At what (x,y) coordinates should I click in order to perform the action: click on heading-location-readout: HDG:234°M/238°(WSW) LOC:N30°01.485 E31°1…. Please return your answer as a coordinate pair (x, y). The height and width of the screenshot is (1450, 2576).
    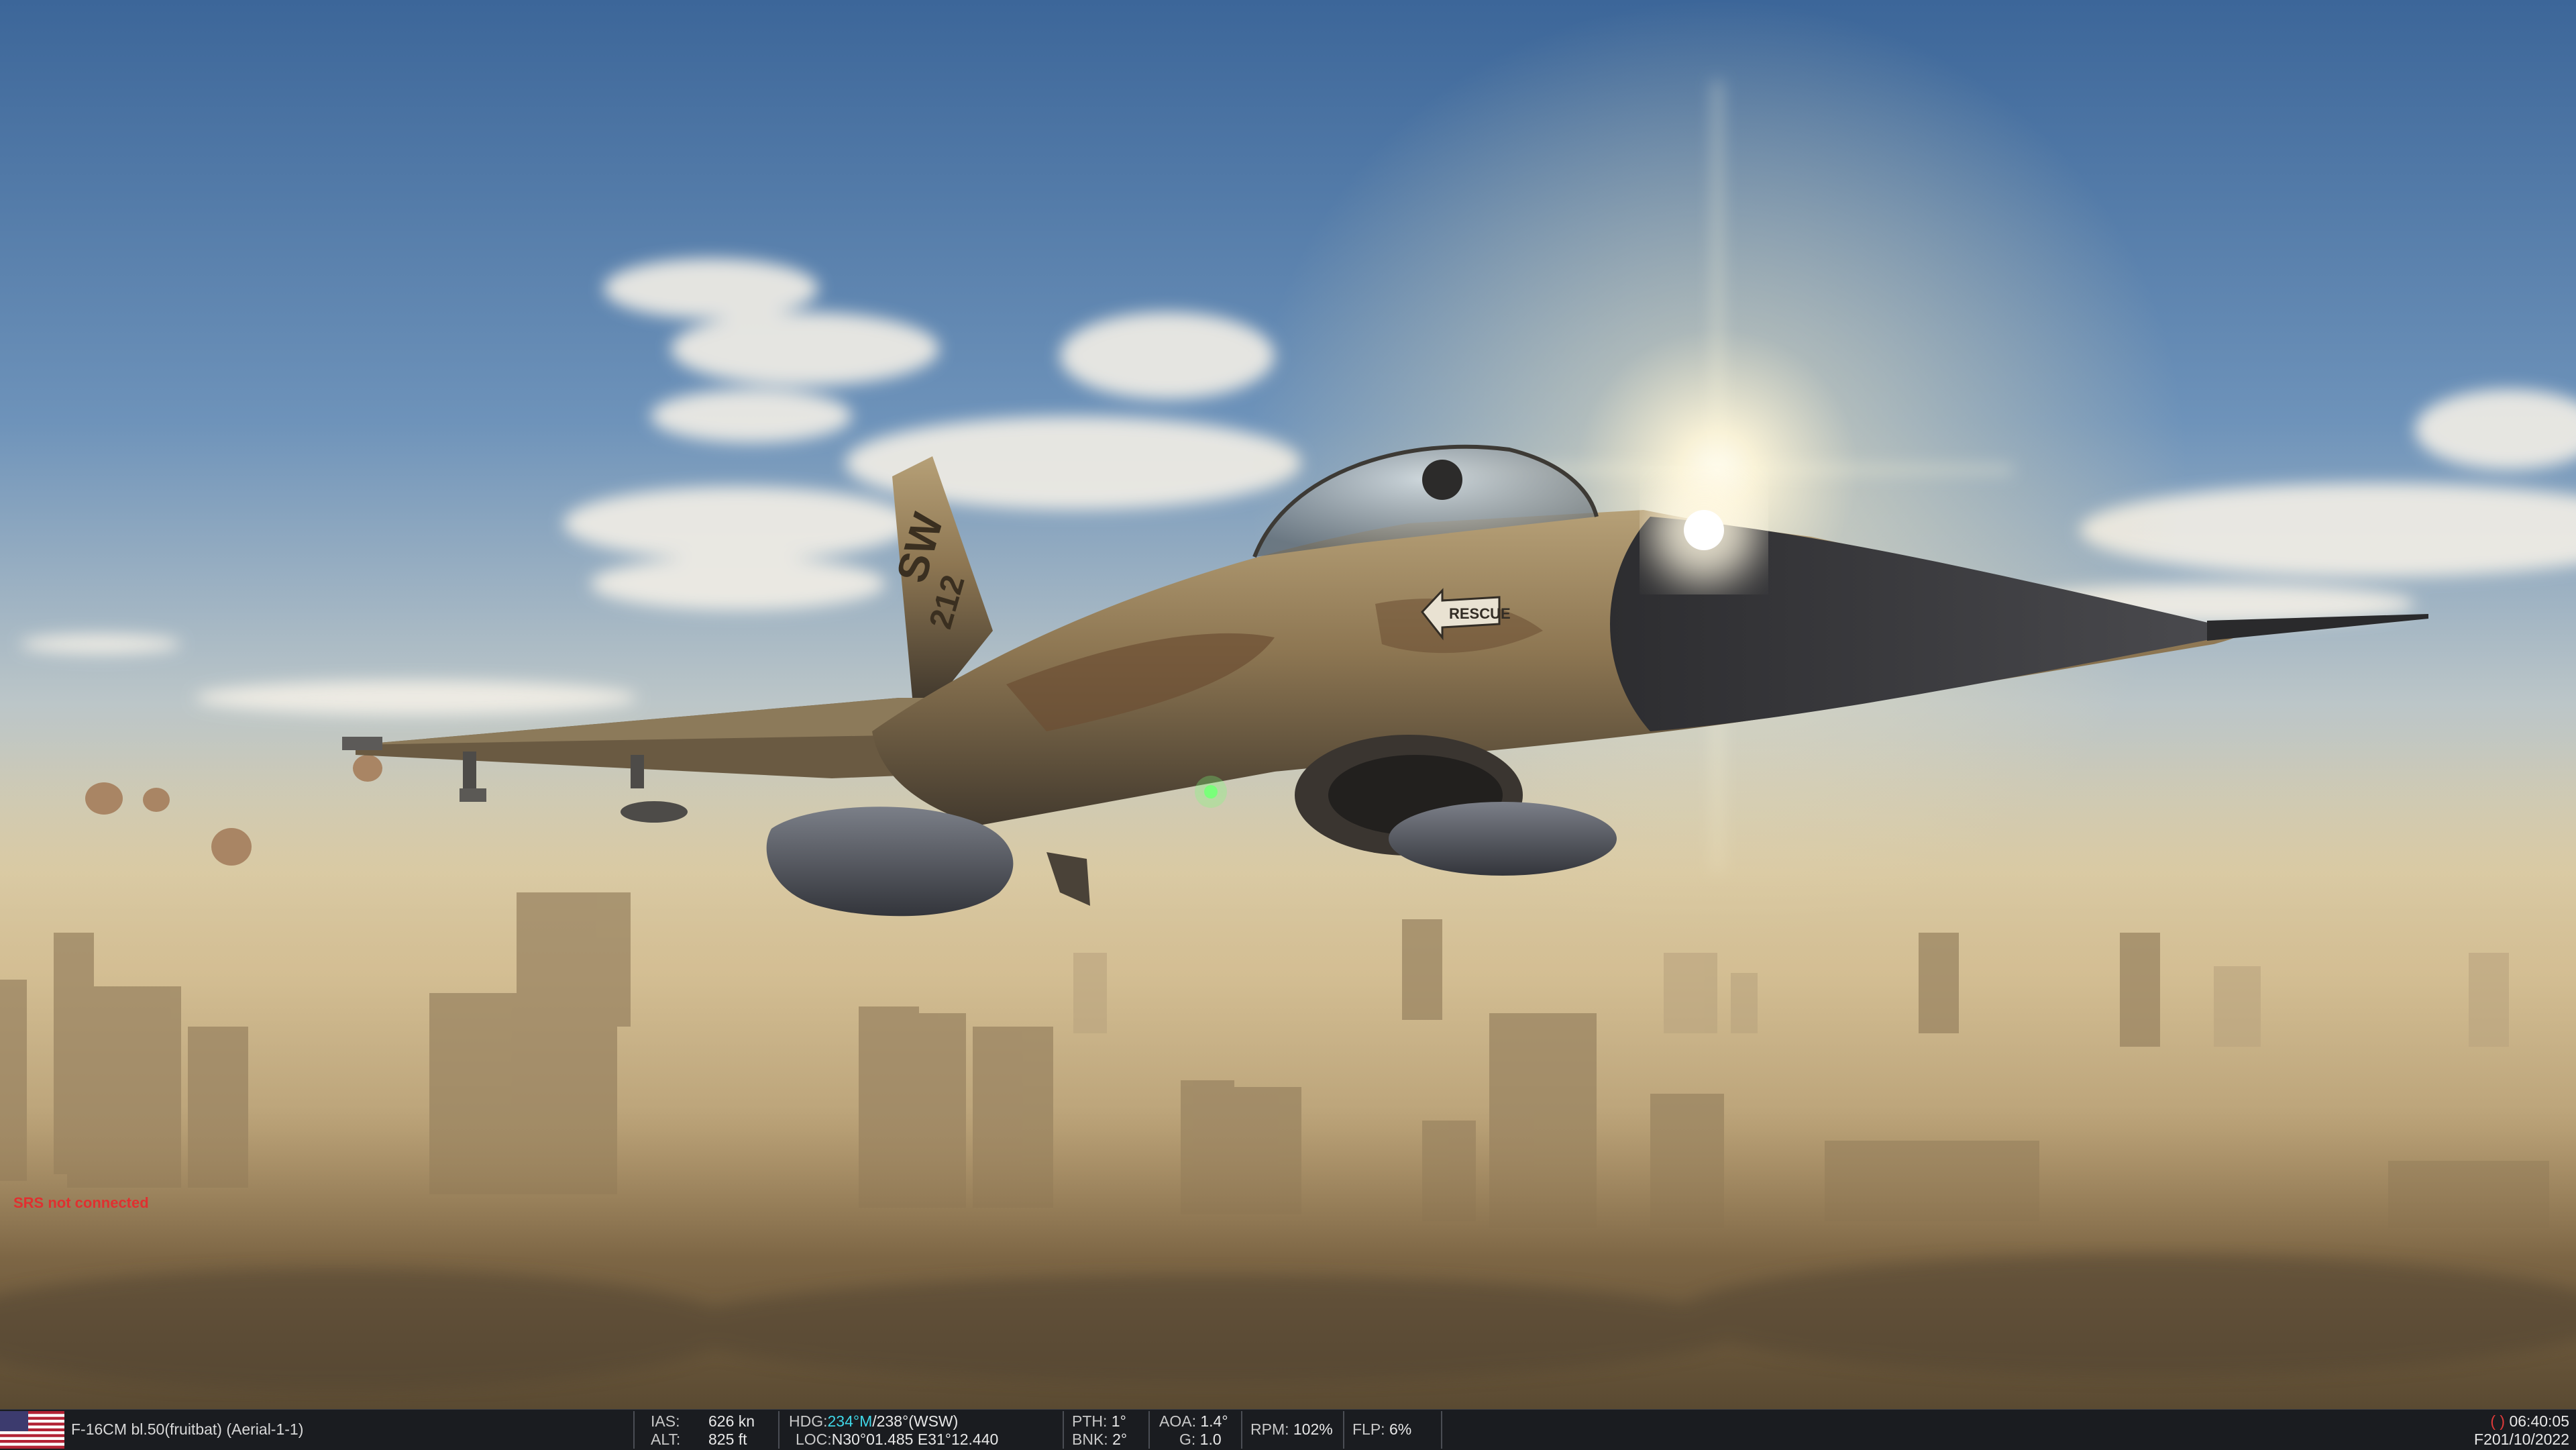
    Looking at the image, I should click on (923, 1430).